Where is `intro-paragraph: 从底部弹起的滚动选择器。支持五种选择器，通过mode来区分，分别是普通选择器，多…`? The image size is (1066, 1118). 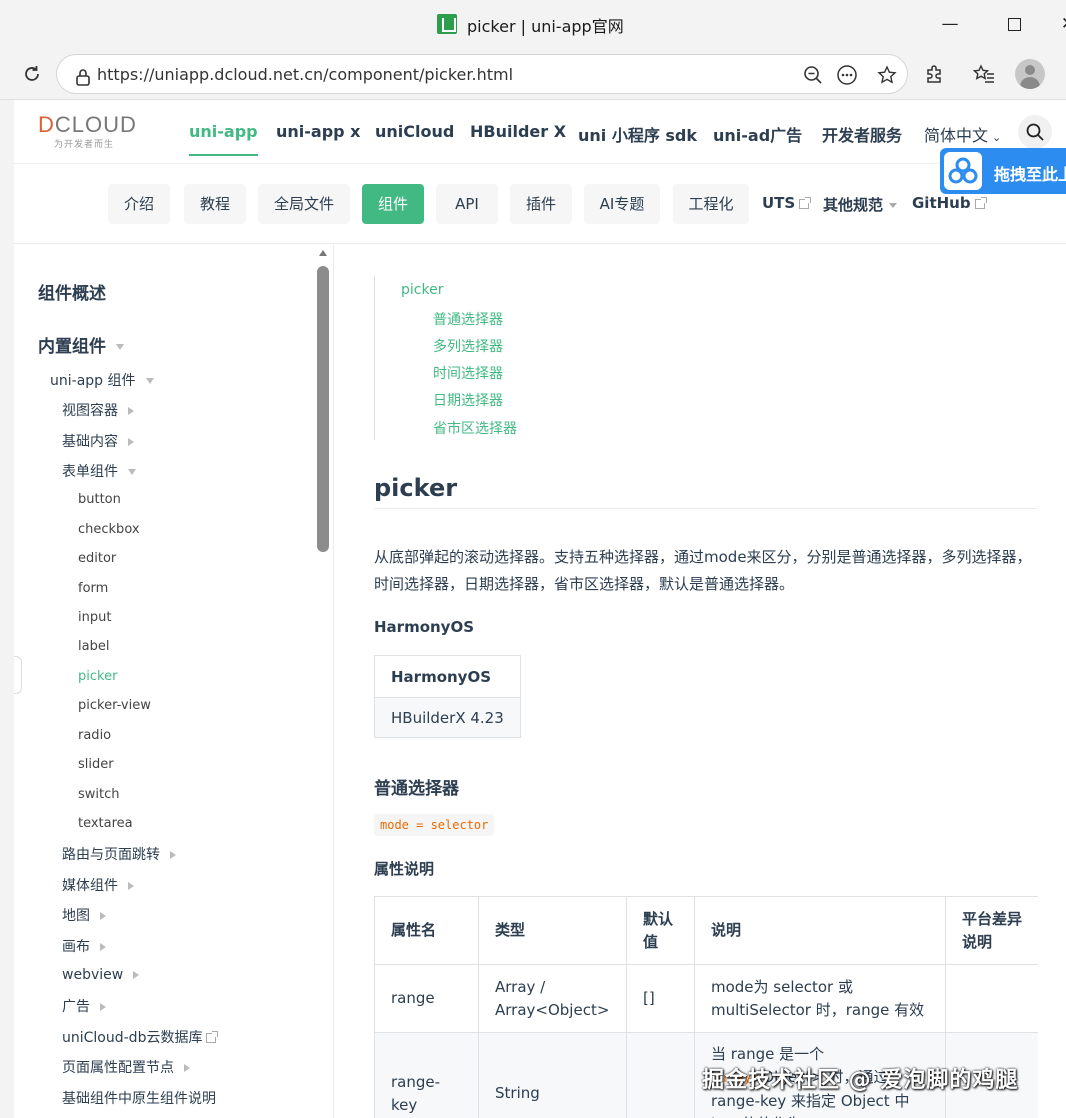 intro-paragraph: 从底部弹起的滚动选择器。支持五种选择器，通过mode来区分，分别是普通选择器，多… is located at coordinates (703, 570).